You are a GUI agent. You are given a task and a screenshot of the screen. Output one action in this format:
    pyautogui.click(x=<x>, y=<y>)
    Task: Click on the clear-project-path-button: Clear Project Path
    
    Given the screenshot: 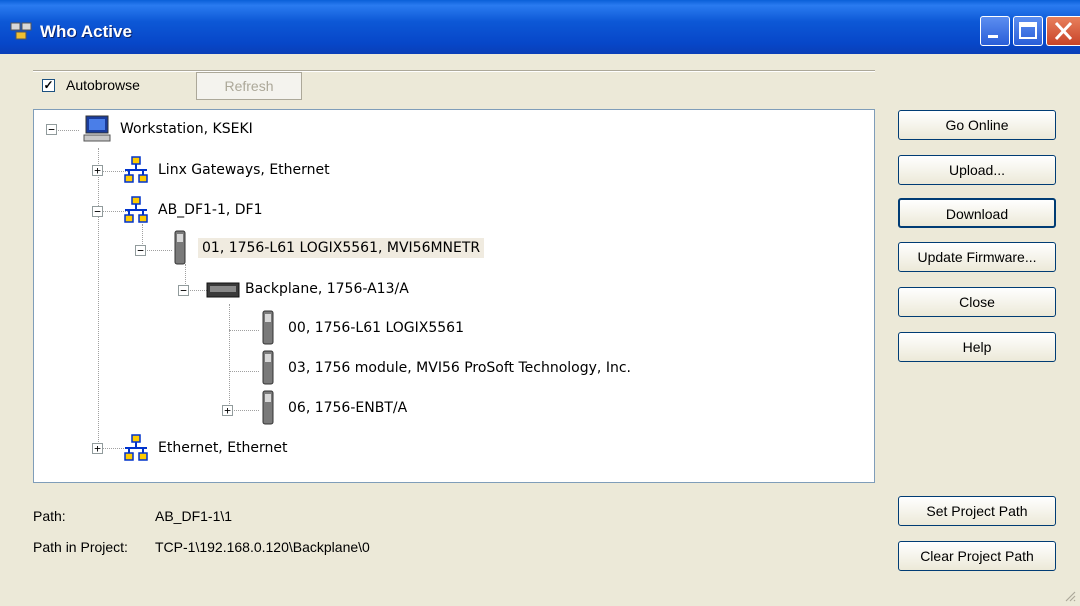 What is the action you would take?
    pyautogui.click(x=977, y=556)
    